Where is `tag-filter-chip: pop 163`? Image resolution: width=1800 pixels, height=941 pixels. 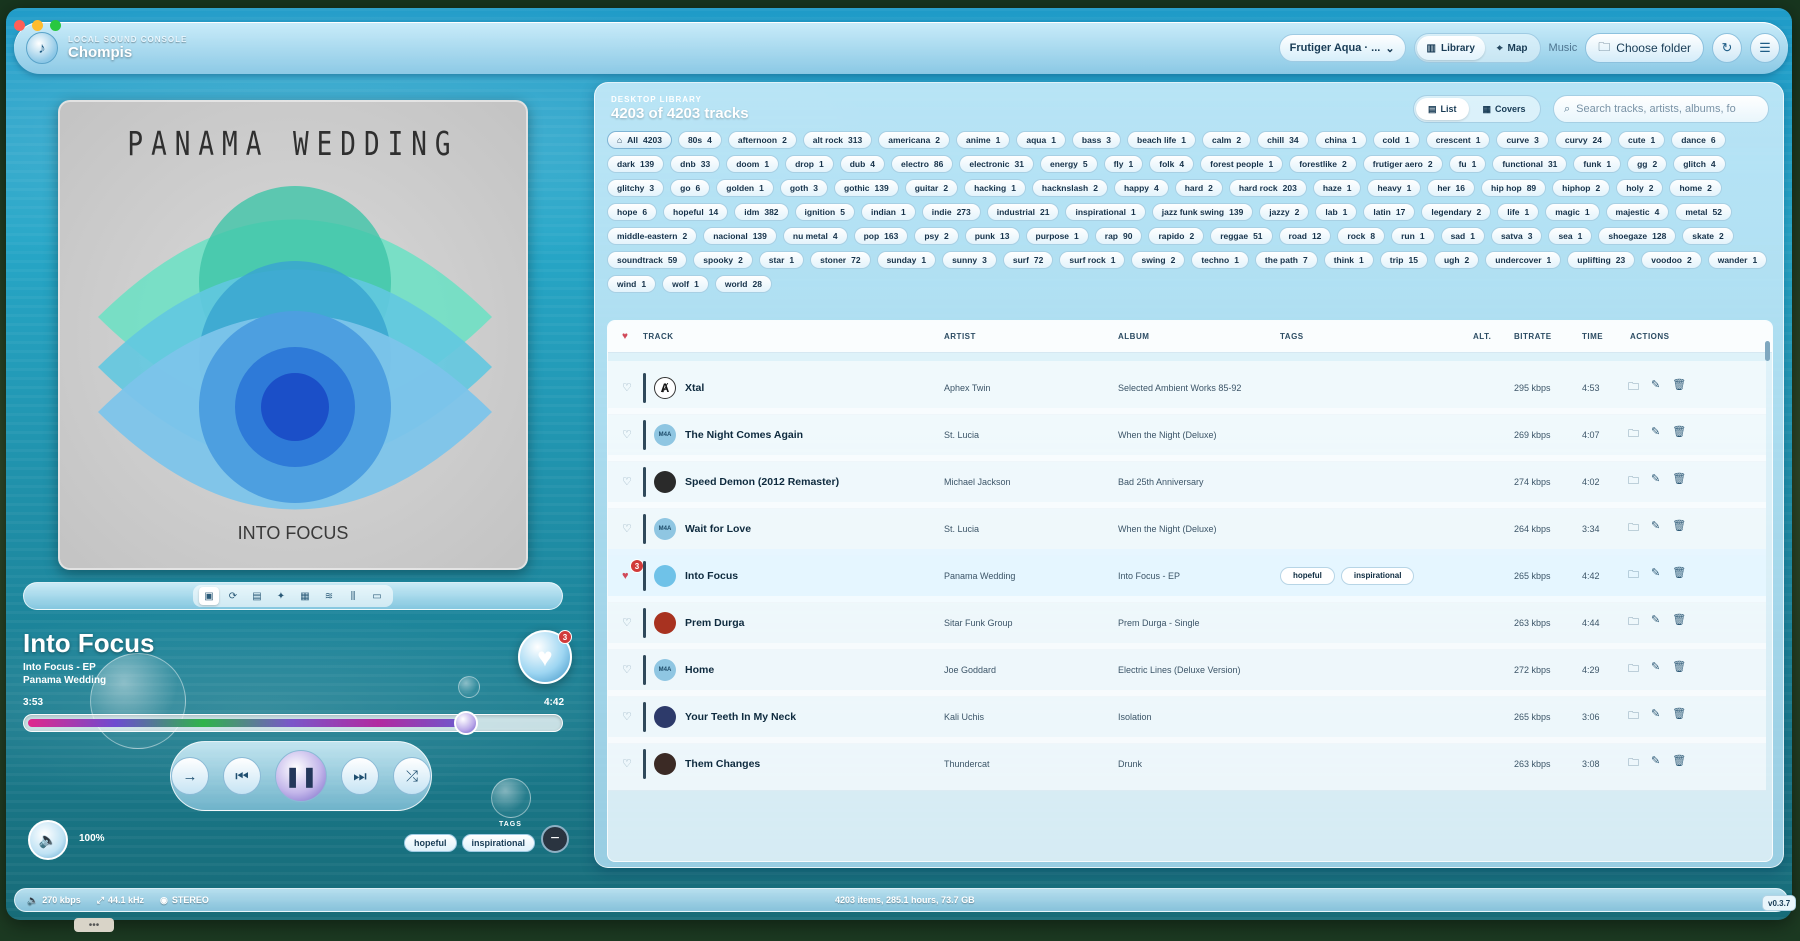
tag-filter-chip: pop 163 is located at coordinates (881, 236).